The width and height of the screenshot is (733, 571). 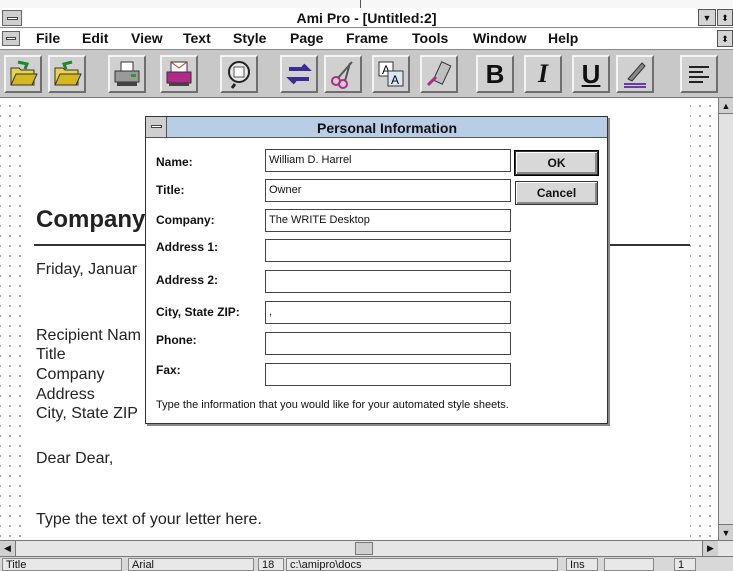 I want to click on print-envelope-button, so click(x=179, y=74).